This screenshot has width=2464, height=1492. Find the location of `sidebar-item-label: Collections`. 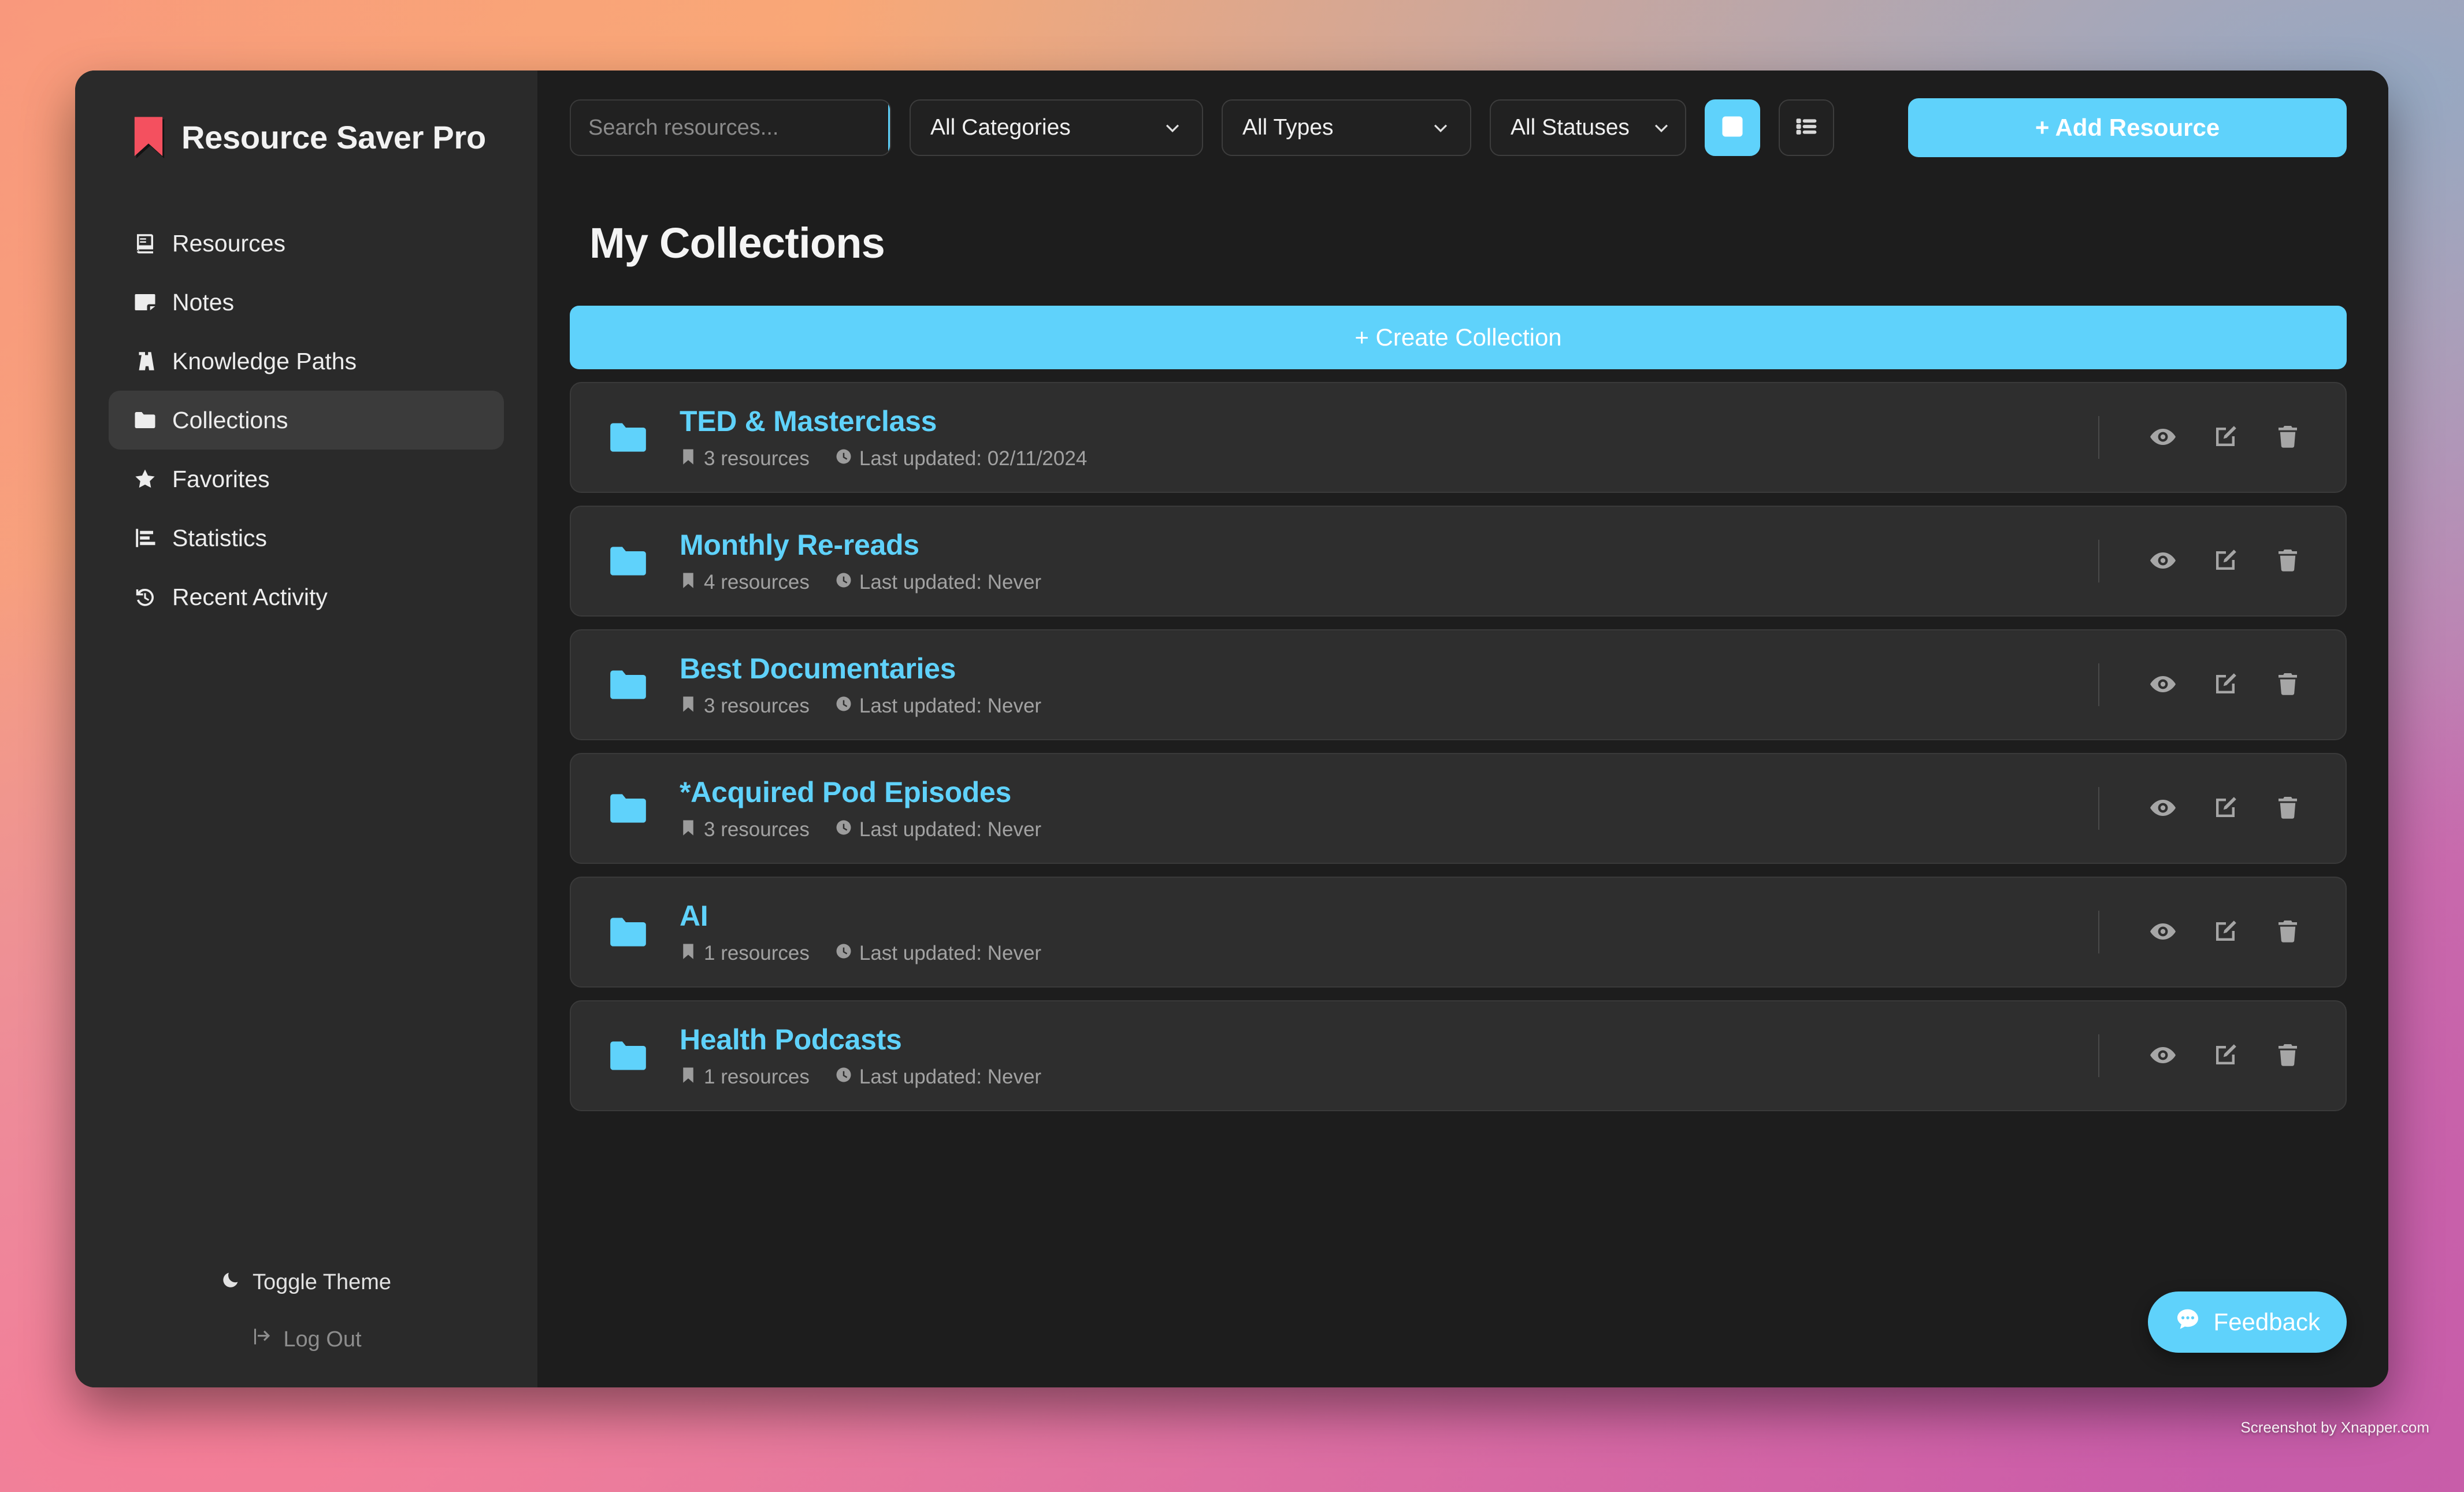

sidebar-item-label: Collections is located at coordinates (230, 419).